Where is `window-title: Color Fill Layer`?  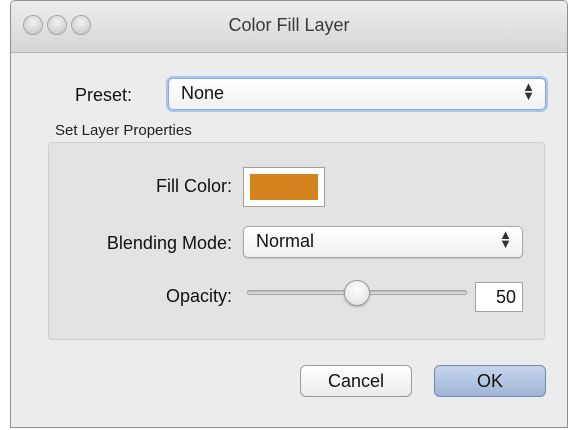
window-title: Color Fill Layer is located at coordinates (289, 25).